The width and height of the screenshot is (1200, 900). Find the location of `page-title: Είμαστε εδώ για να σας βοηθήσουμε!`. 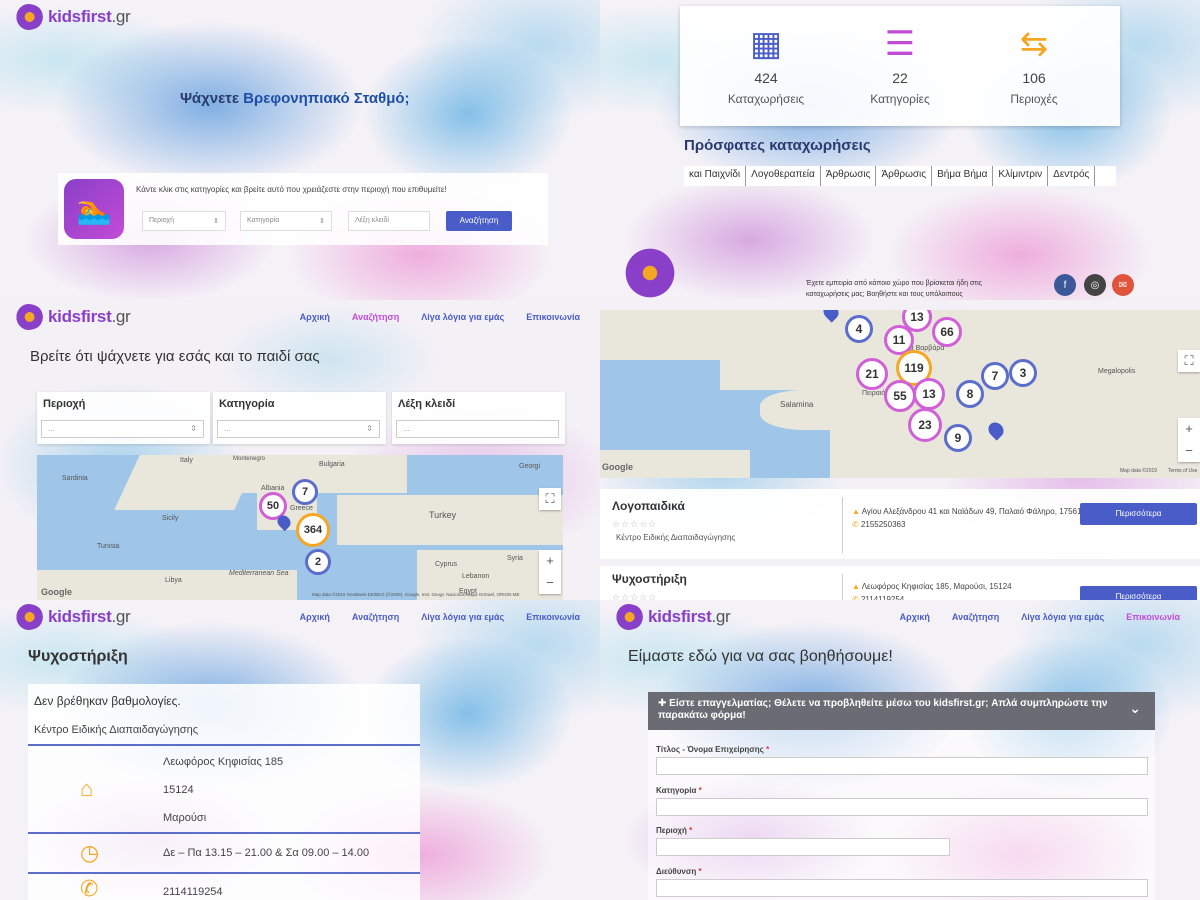

page-title: Είμαστε εδώ για να σας βοηθήσουμε! is located at coordinates (760, 656).